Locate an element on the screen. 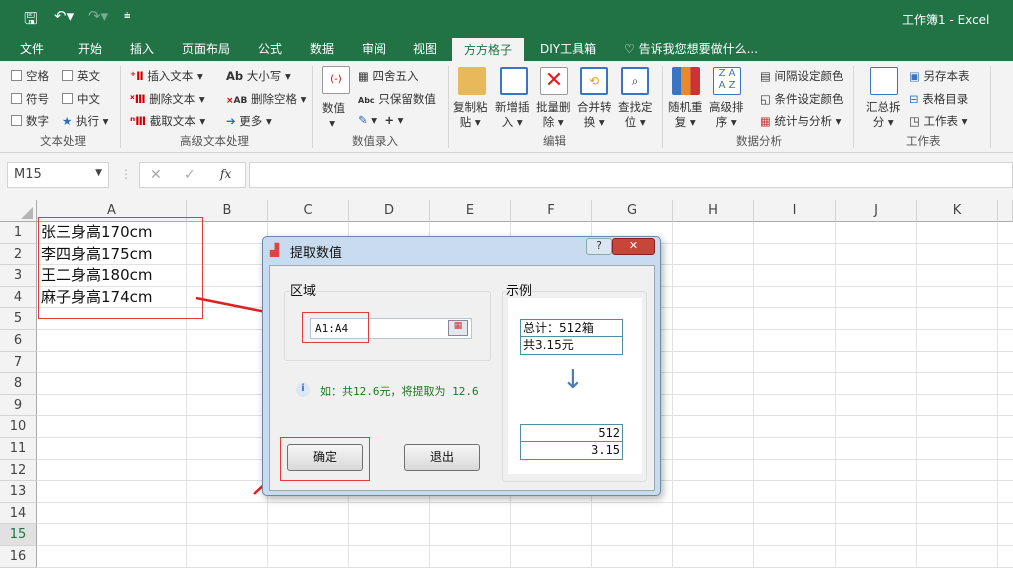  help-button: ? is located at coordinates (599, 246).